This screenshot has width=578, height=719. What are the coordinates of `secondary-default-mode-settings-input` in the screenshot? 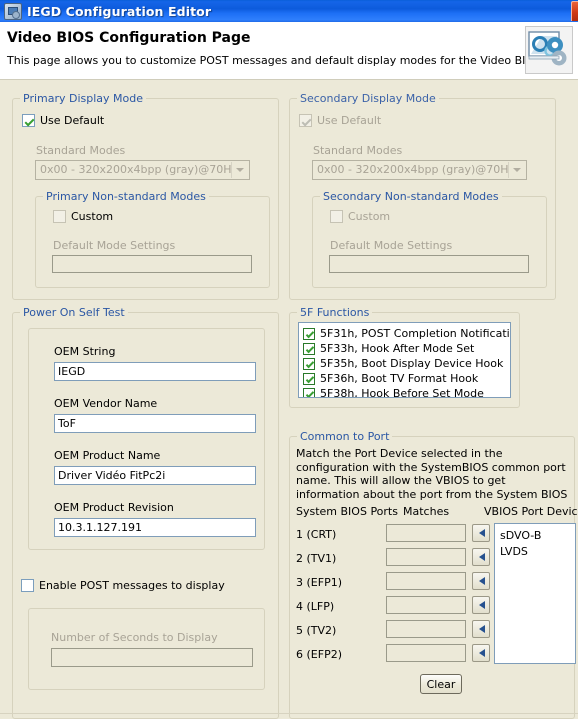 It's located at (429, 264).